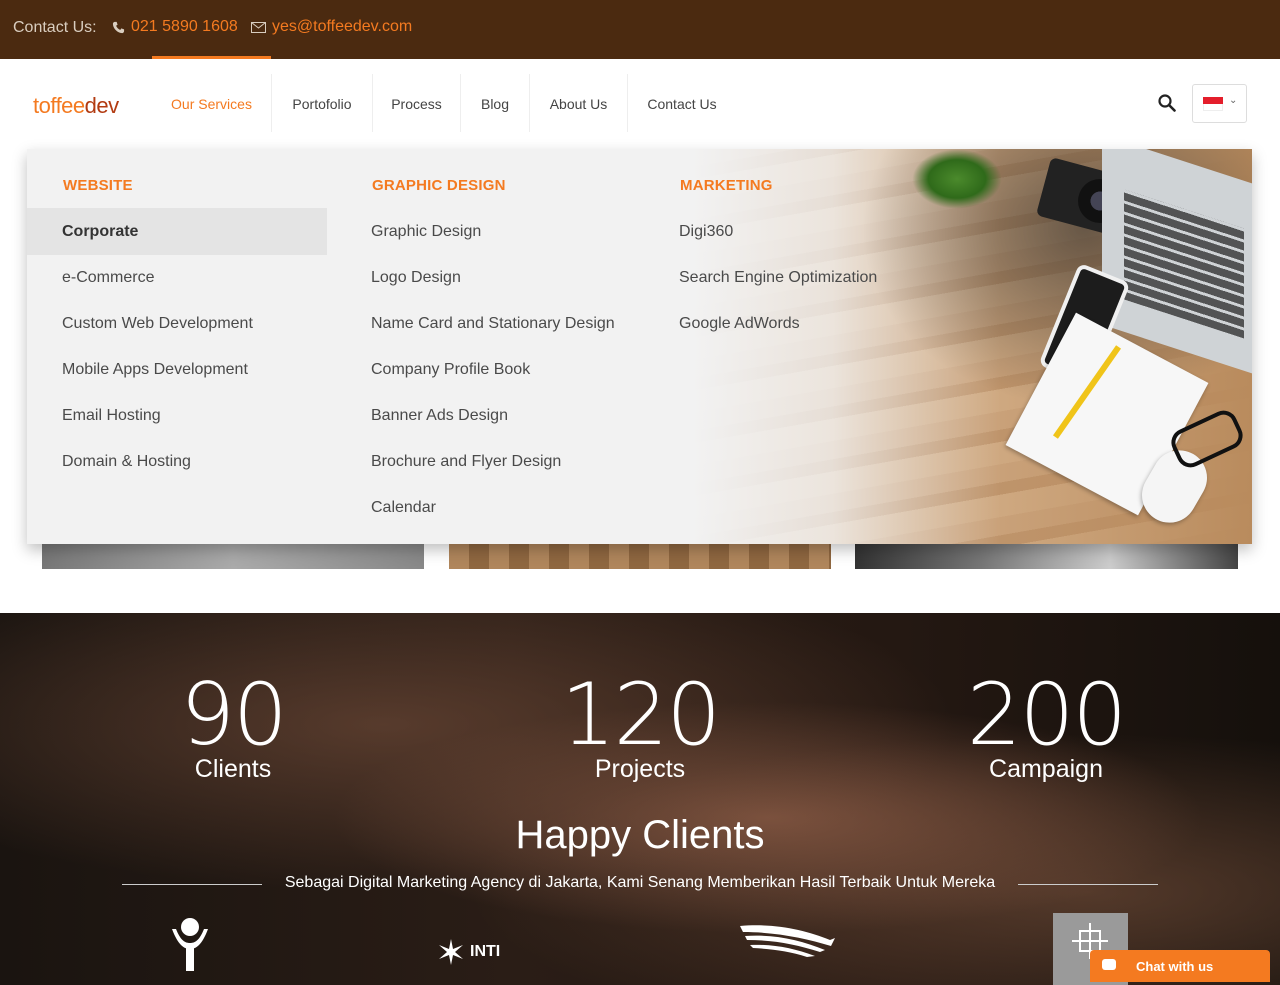 Image resolution: width=1280 pixels, height=985 pixels. I want to click on chevron-down-icon: ⌄, so click(1233, 100).